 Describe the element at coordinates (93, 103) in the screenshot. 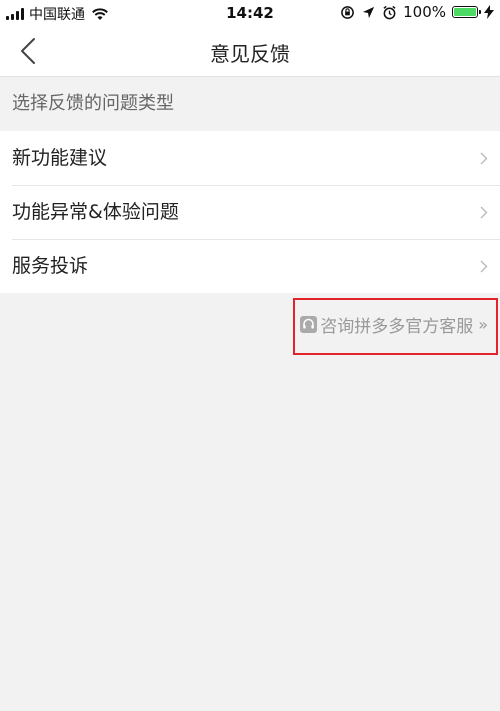

I see `section-header: 选择反馈的问题类型` at that location.